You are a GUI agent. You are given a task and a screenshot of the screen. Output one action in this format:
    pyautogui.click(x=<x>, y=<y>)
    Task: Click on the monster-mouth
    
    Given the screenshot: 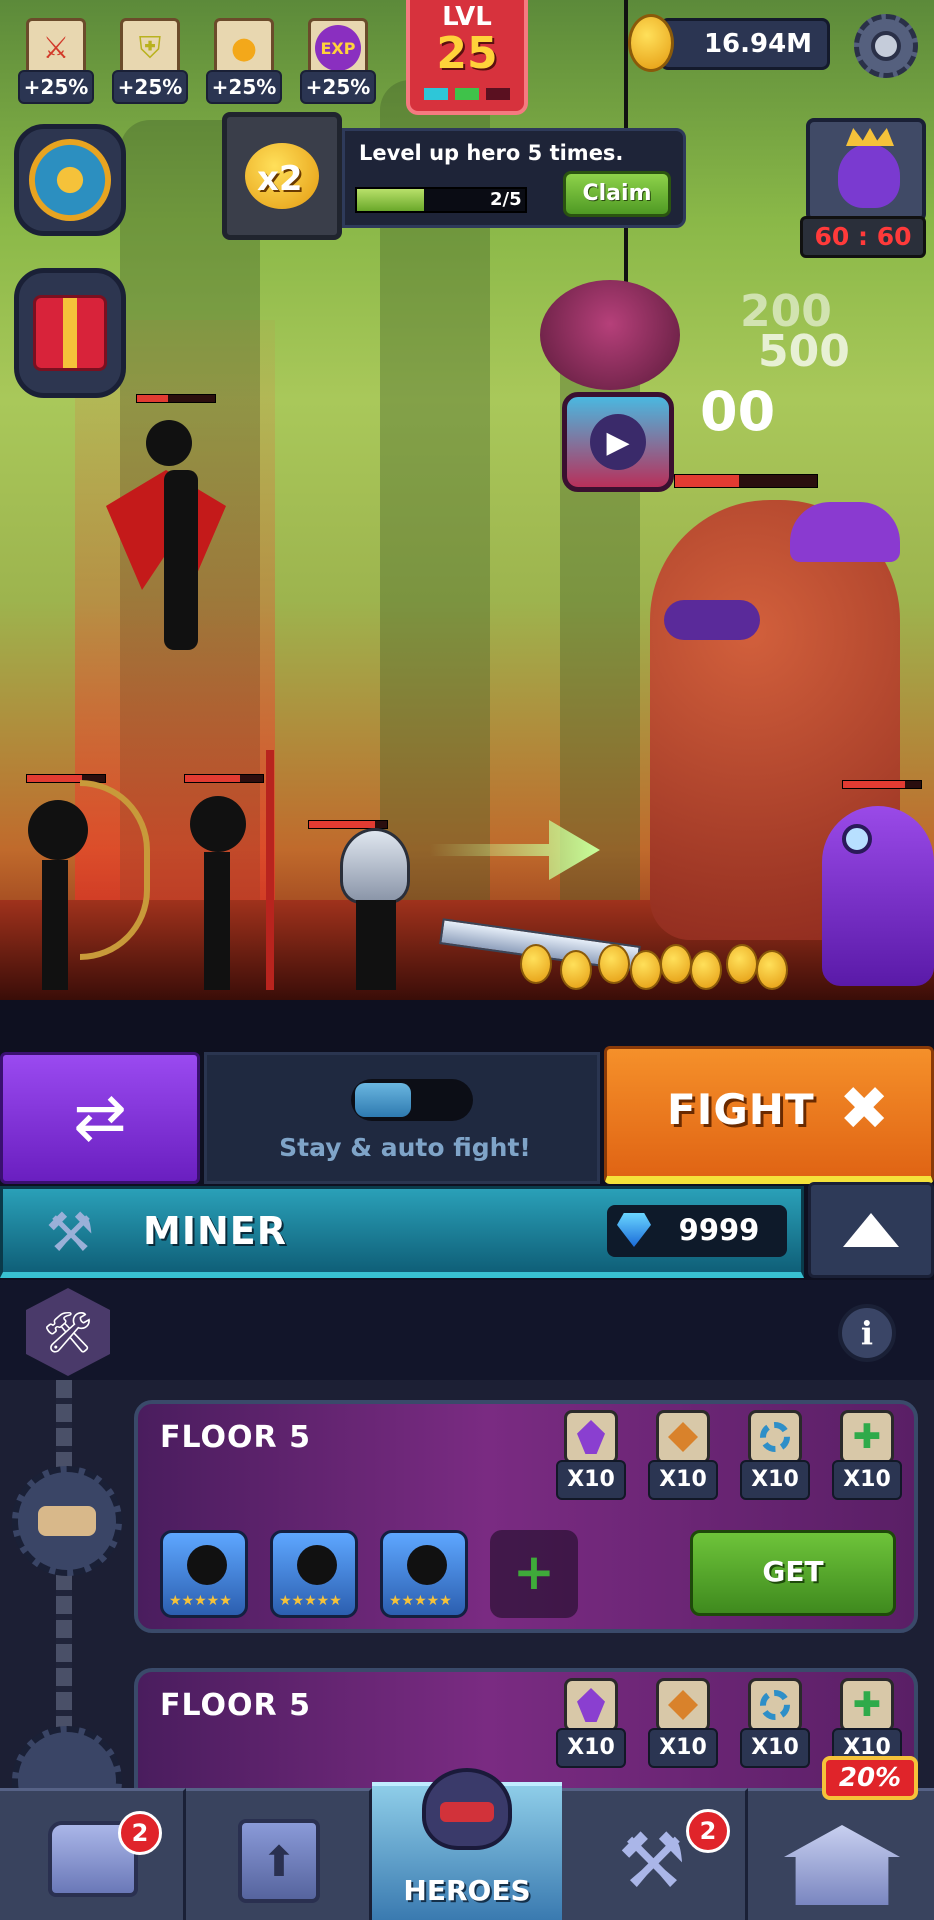 What is the action you would take?
    pyautogui.click(x=712, y=620)
    